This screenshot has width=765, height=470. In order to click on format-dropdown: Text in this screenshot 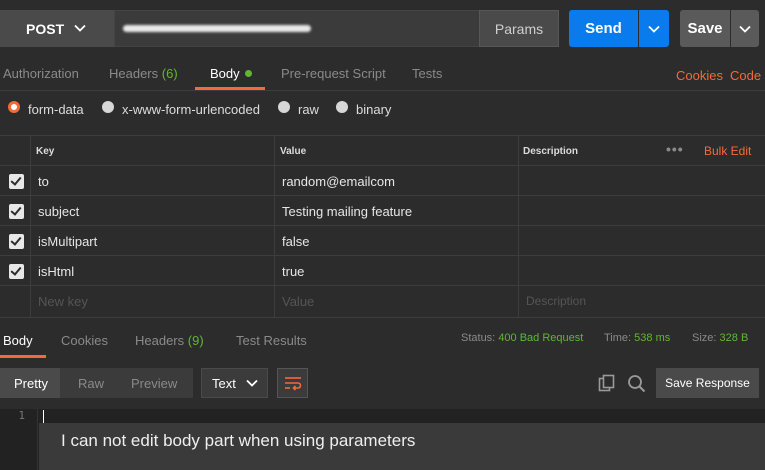, I will do `click(234, 383)`.